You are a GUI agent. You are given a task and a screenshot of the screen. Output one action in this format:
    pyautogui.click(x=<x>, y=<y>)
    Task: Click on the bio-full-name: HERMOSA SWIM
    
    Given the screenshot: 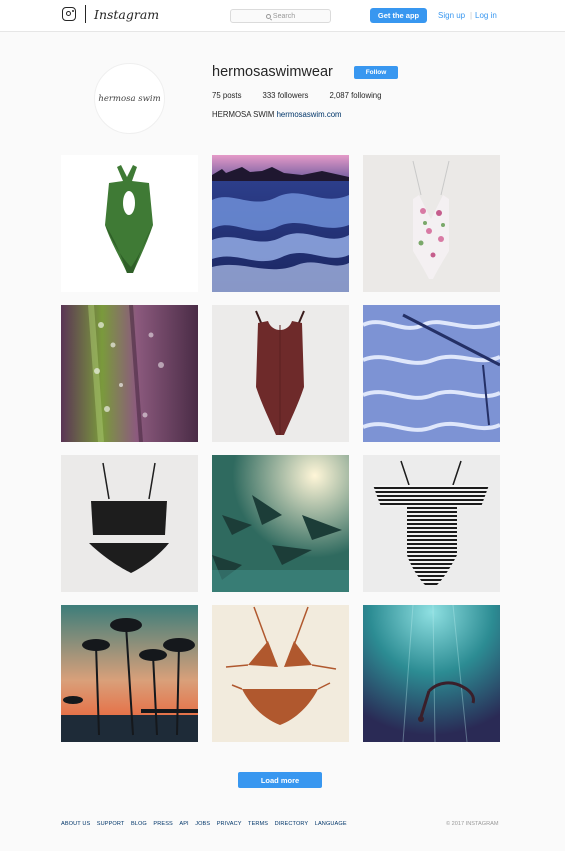 What is the action you would take?
    pyautogui.click(x=243, y=114)
    